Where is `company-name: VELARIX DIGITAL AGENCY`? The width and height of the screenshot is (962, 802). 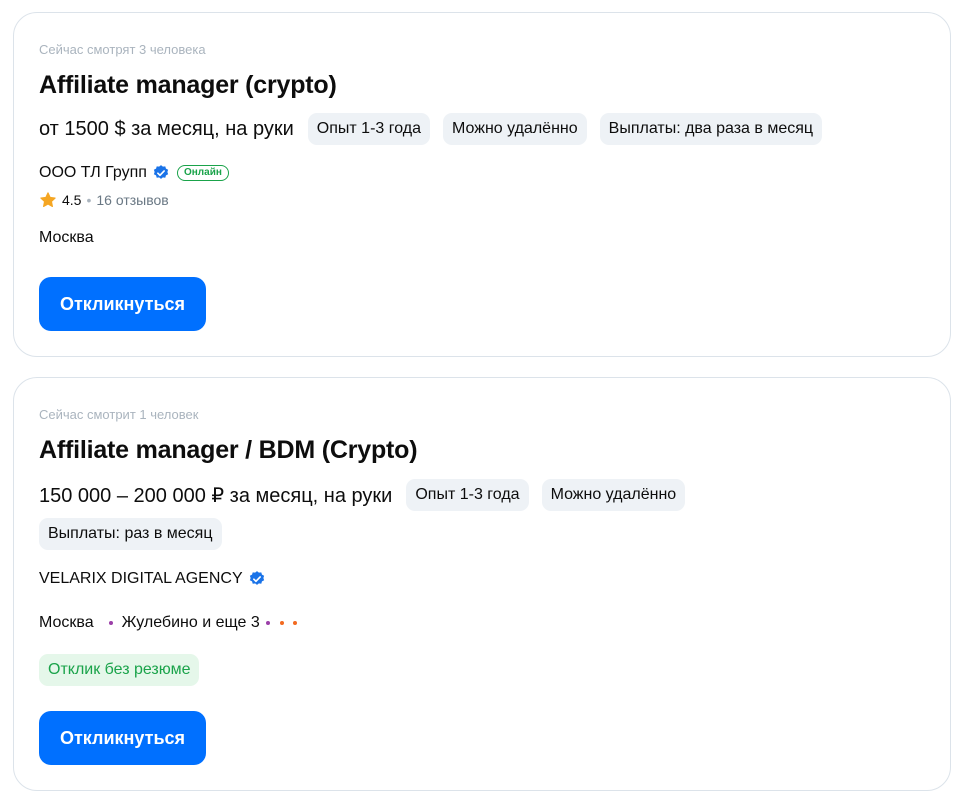 company-name: VELARIX DIGITAL AGENCY is located at coordinates (141, 579).